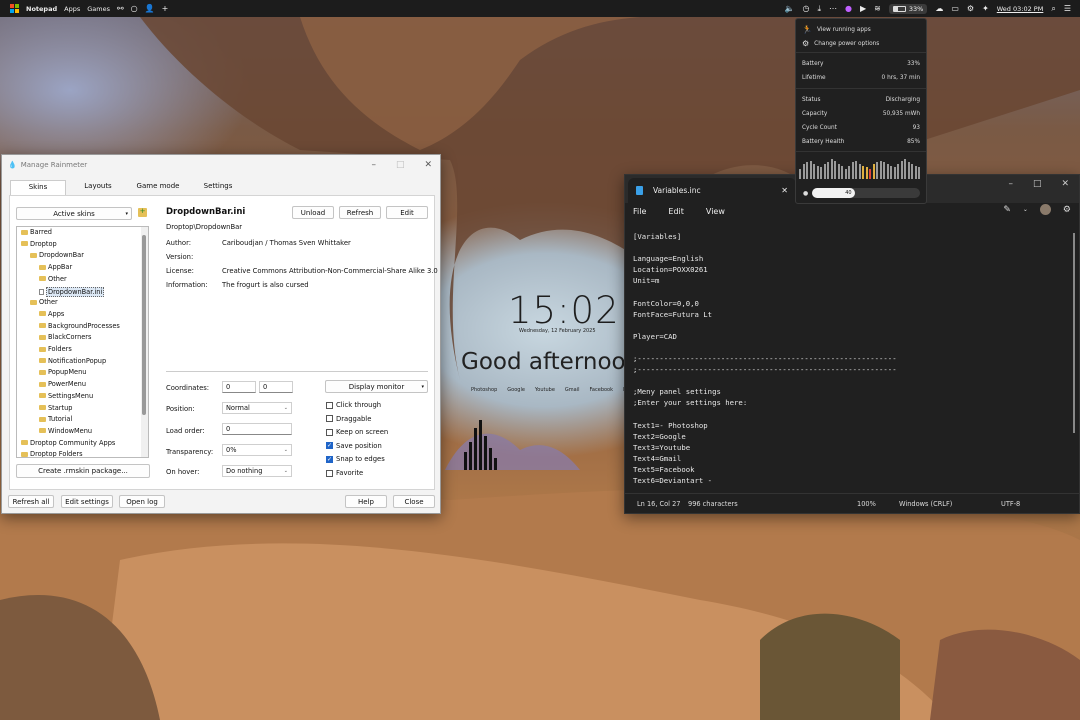 The width and height of the screenshot is (1080, 720). What do you see at coordinates (861, 43) in the screenshot?
I see `change-power-options: ⚙ Change power options` at bounding box center [861, 43].